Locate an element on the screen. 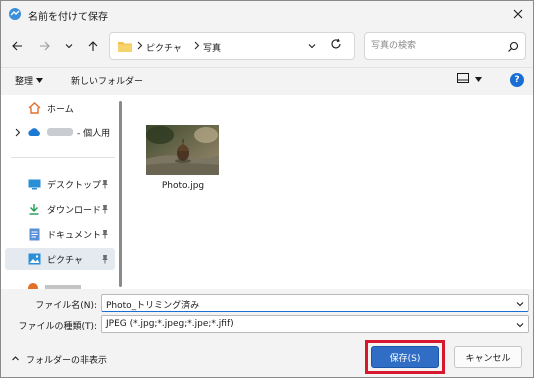 The height and width of the screenshot is (378, 534). address-dropdown-chevron-icon is located at coordinates (312, 47).